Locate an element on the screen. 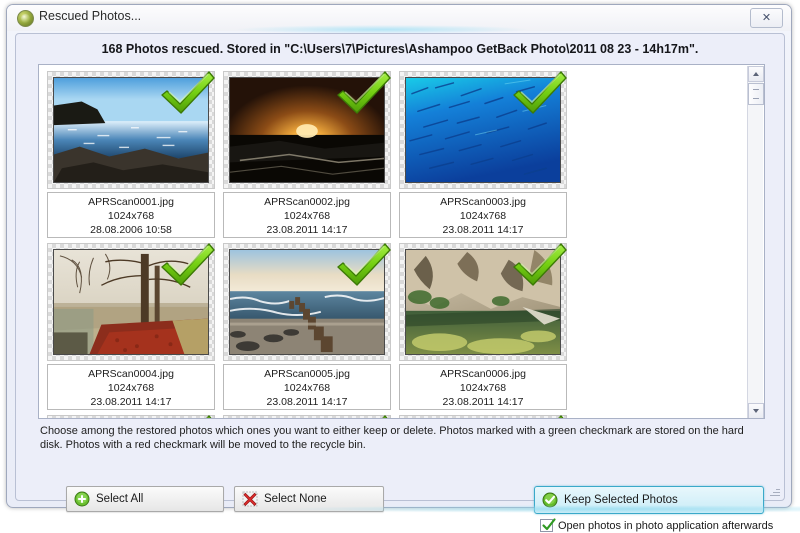 The image size is (800, 533). arrow-down-icon is located at coordinates (756, 410).